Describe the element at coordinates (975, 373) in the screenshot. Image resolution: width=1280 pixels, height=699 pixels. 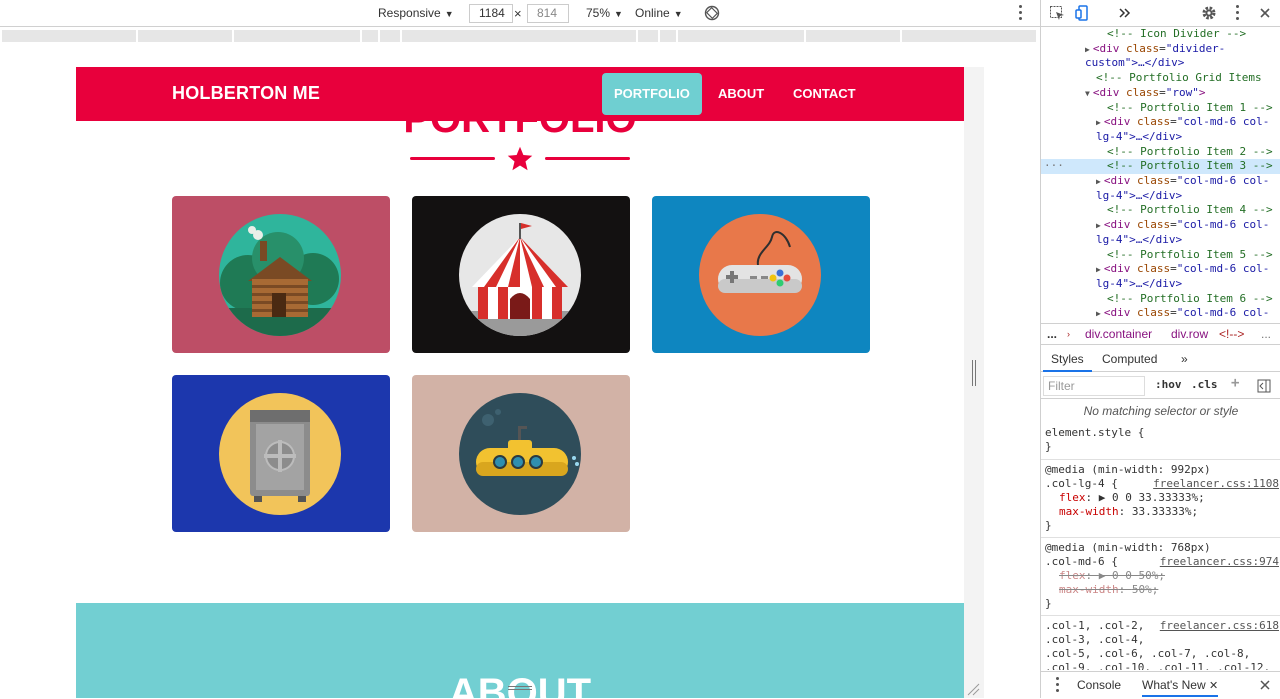
I see `viewport-resize-handle-right` at that location.